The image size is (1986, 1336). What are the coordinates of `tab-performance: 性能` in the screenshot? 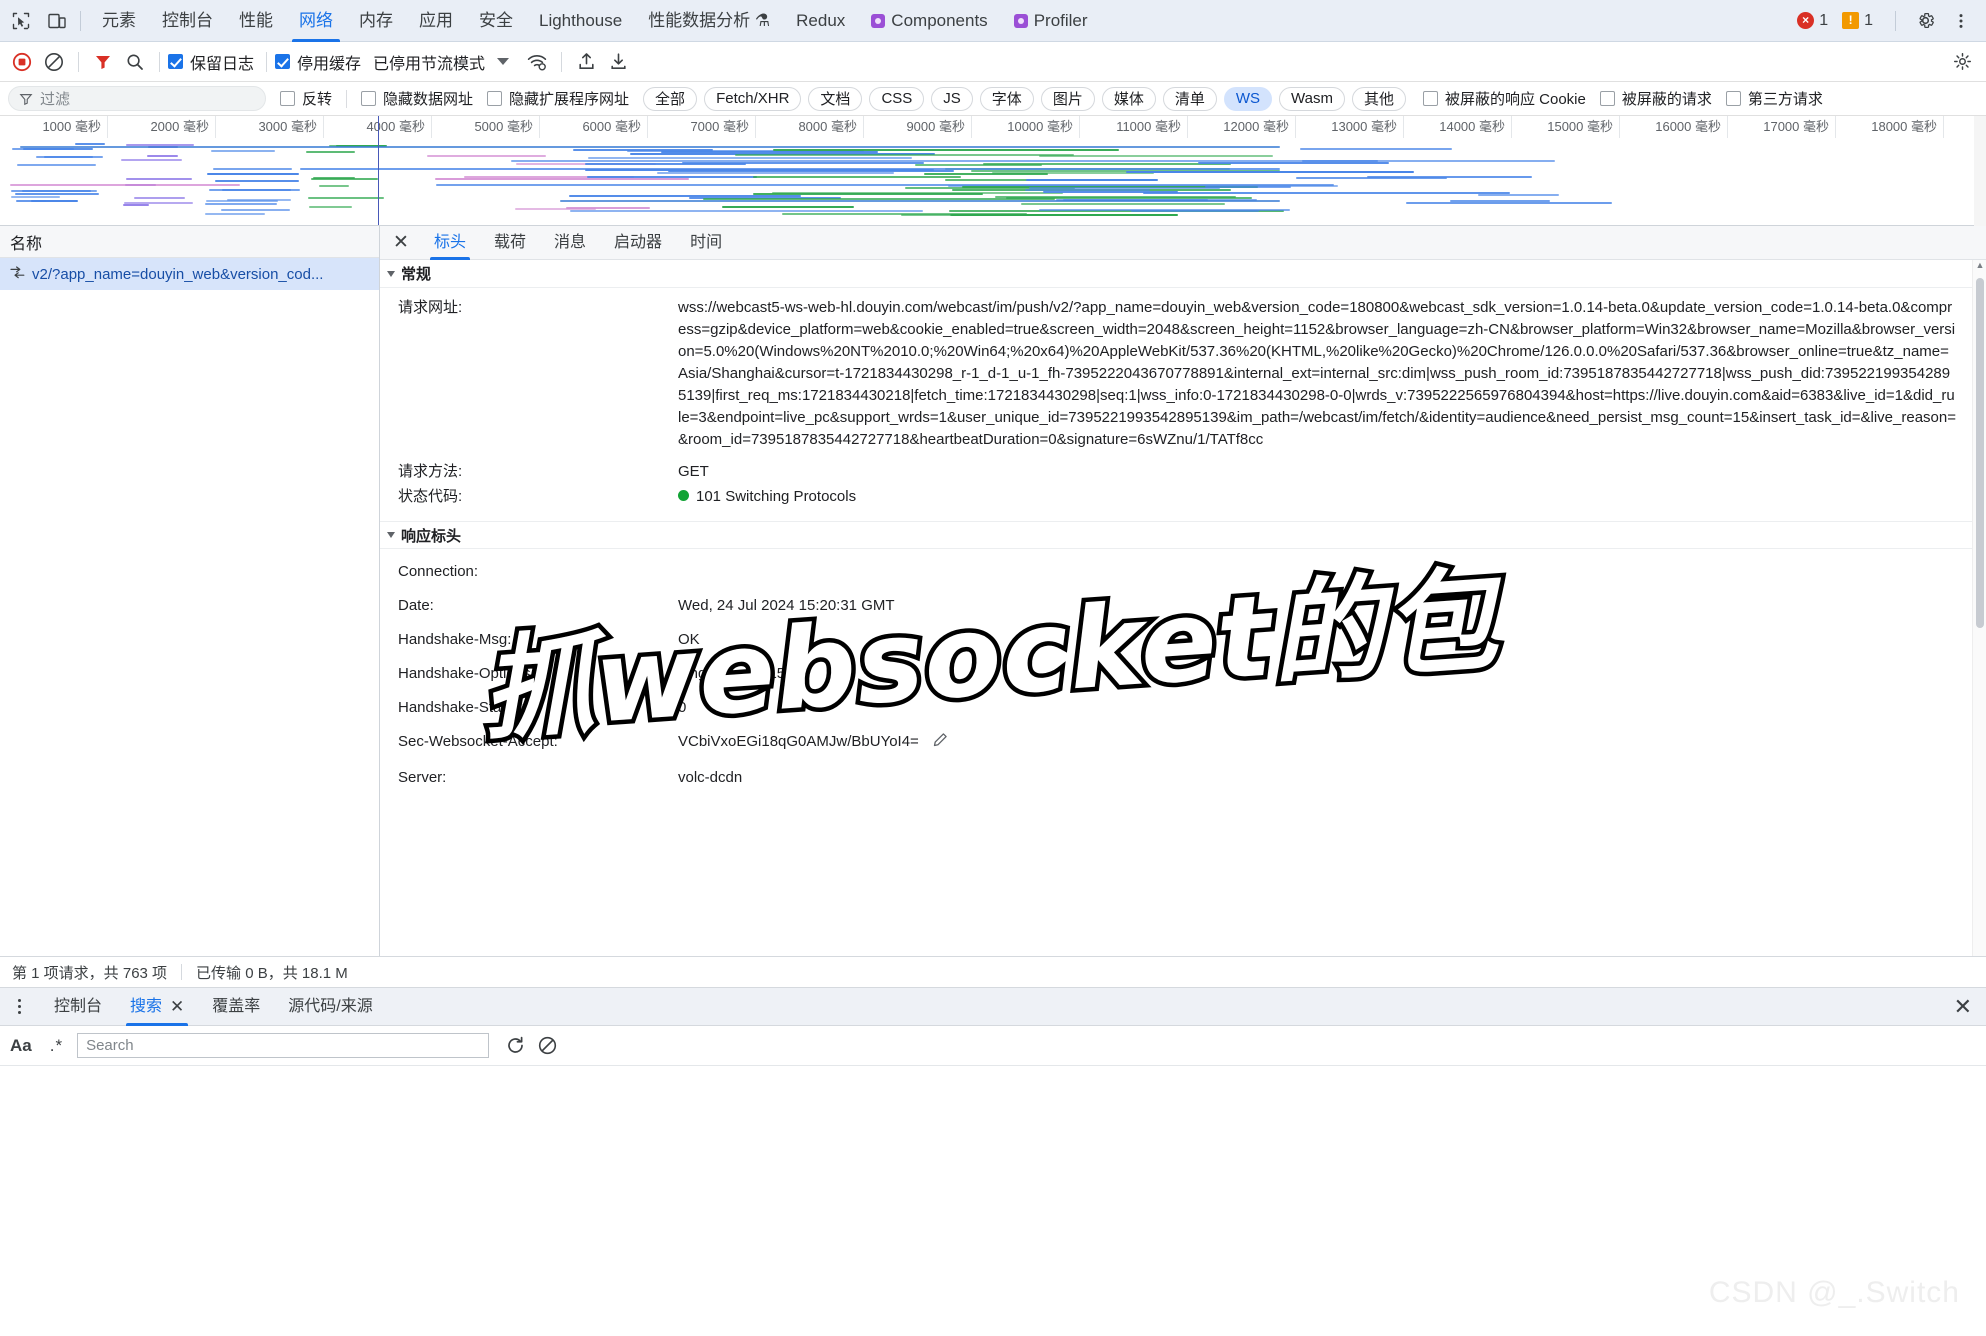 It's located at (256, 21).